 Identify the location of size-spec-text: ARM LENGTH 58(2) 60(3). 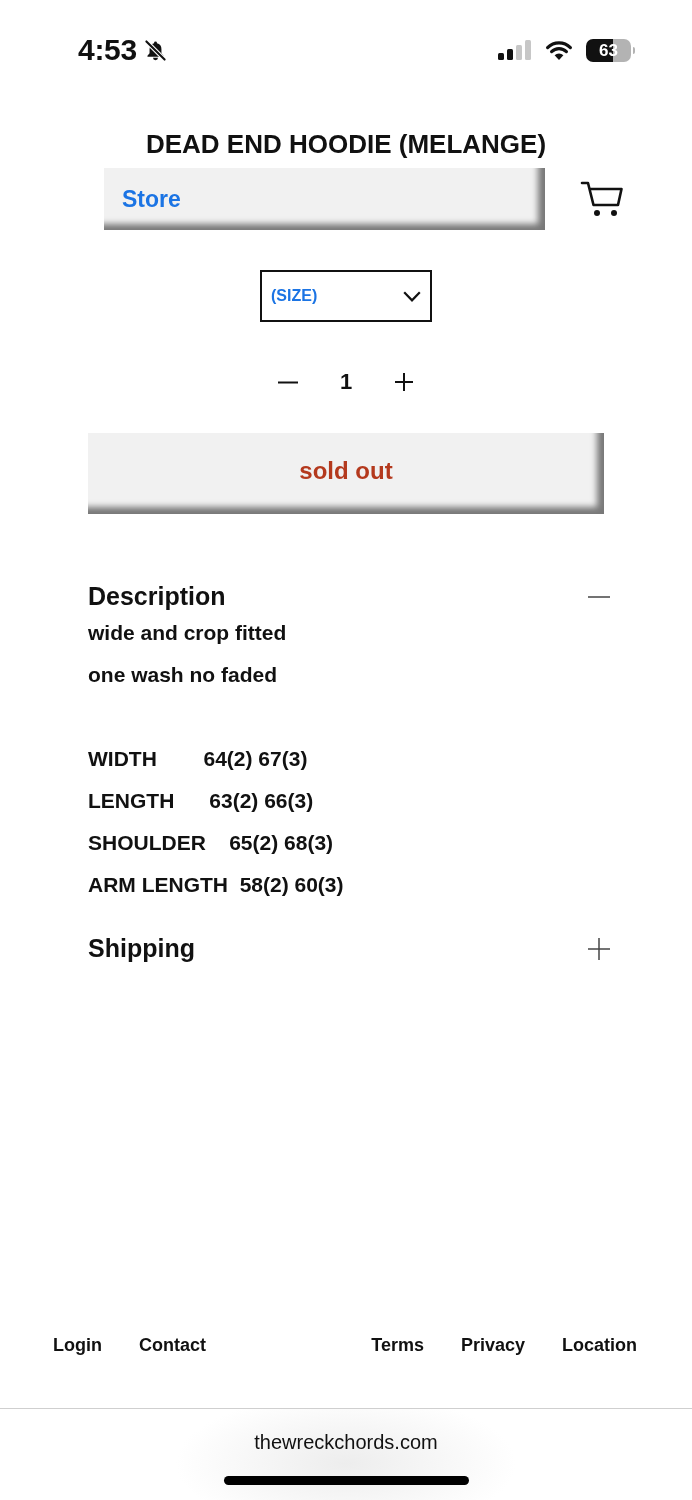
(216, 885).